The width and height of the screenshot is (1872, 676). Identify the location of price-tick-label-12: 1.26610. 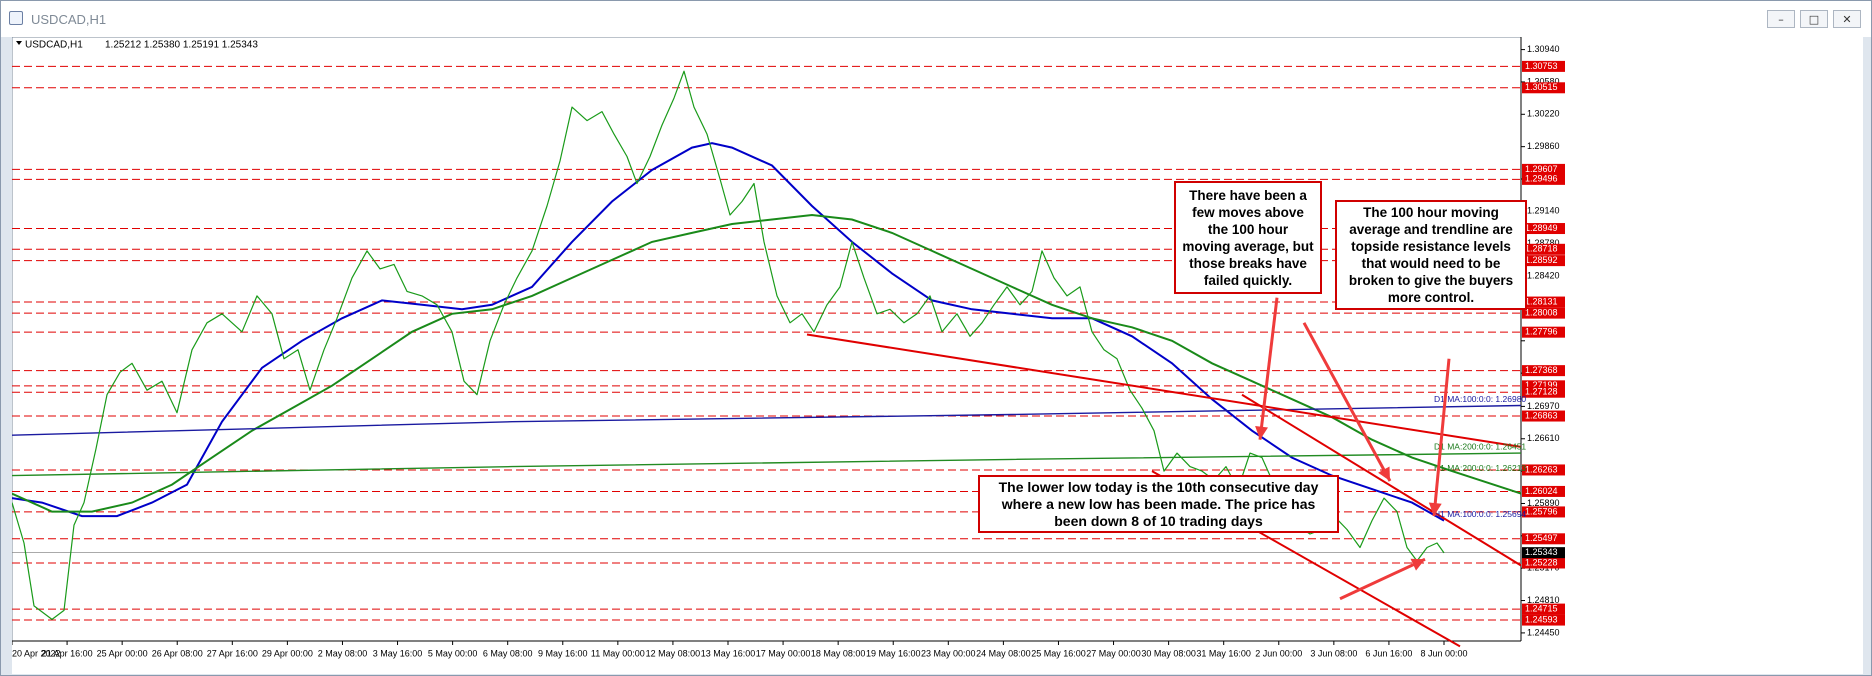
(1543, 438).